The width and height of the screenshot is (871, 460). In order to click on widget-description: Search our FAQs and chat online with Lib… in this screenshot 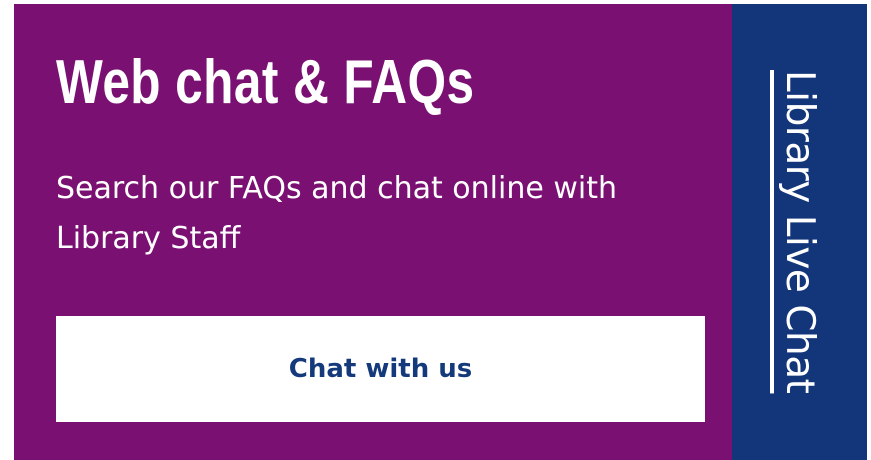, I will do `click(336, 213)`.